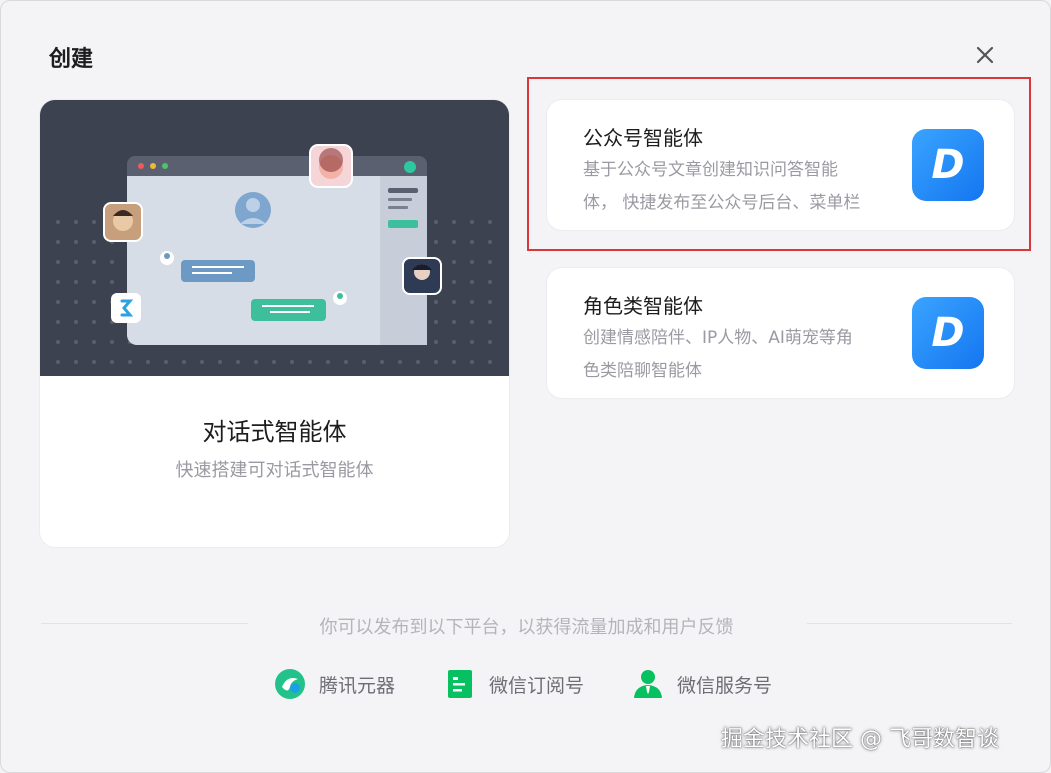  I want to click on description-line: 体， 快捷发布至公众号后台、菜单栏, so click(722, 203).